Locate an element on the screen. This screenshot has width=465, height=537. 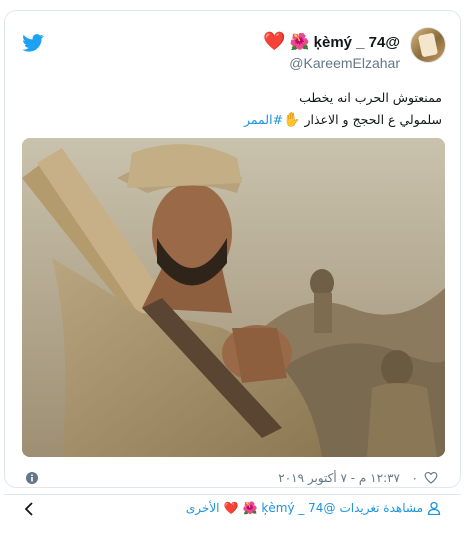
tweet-header: ❤️ 🌺 ķèmý _ 74@ @KareemElzahar is located at coordinates (232, 43).